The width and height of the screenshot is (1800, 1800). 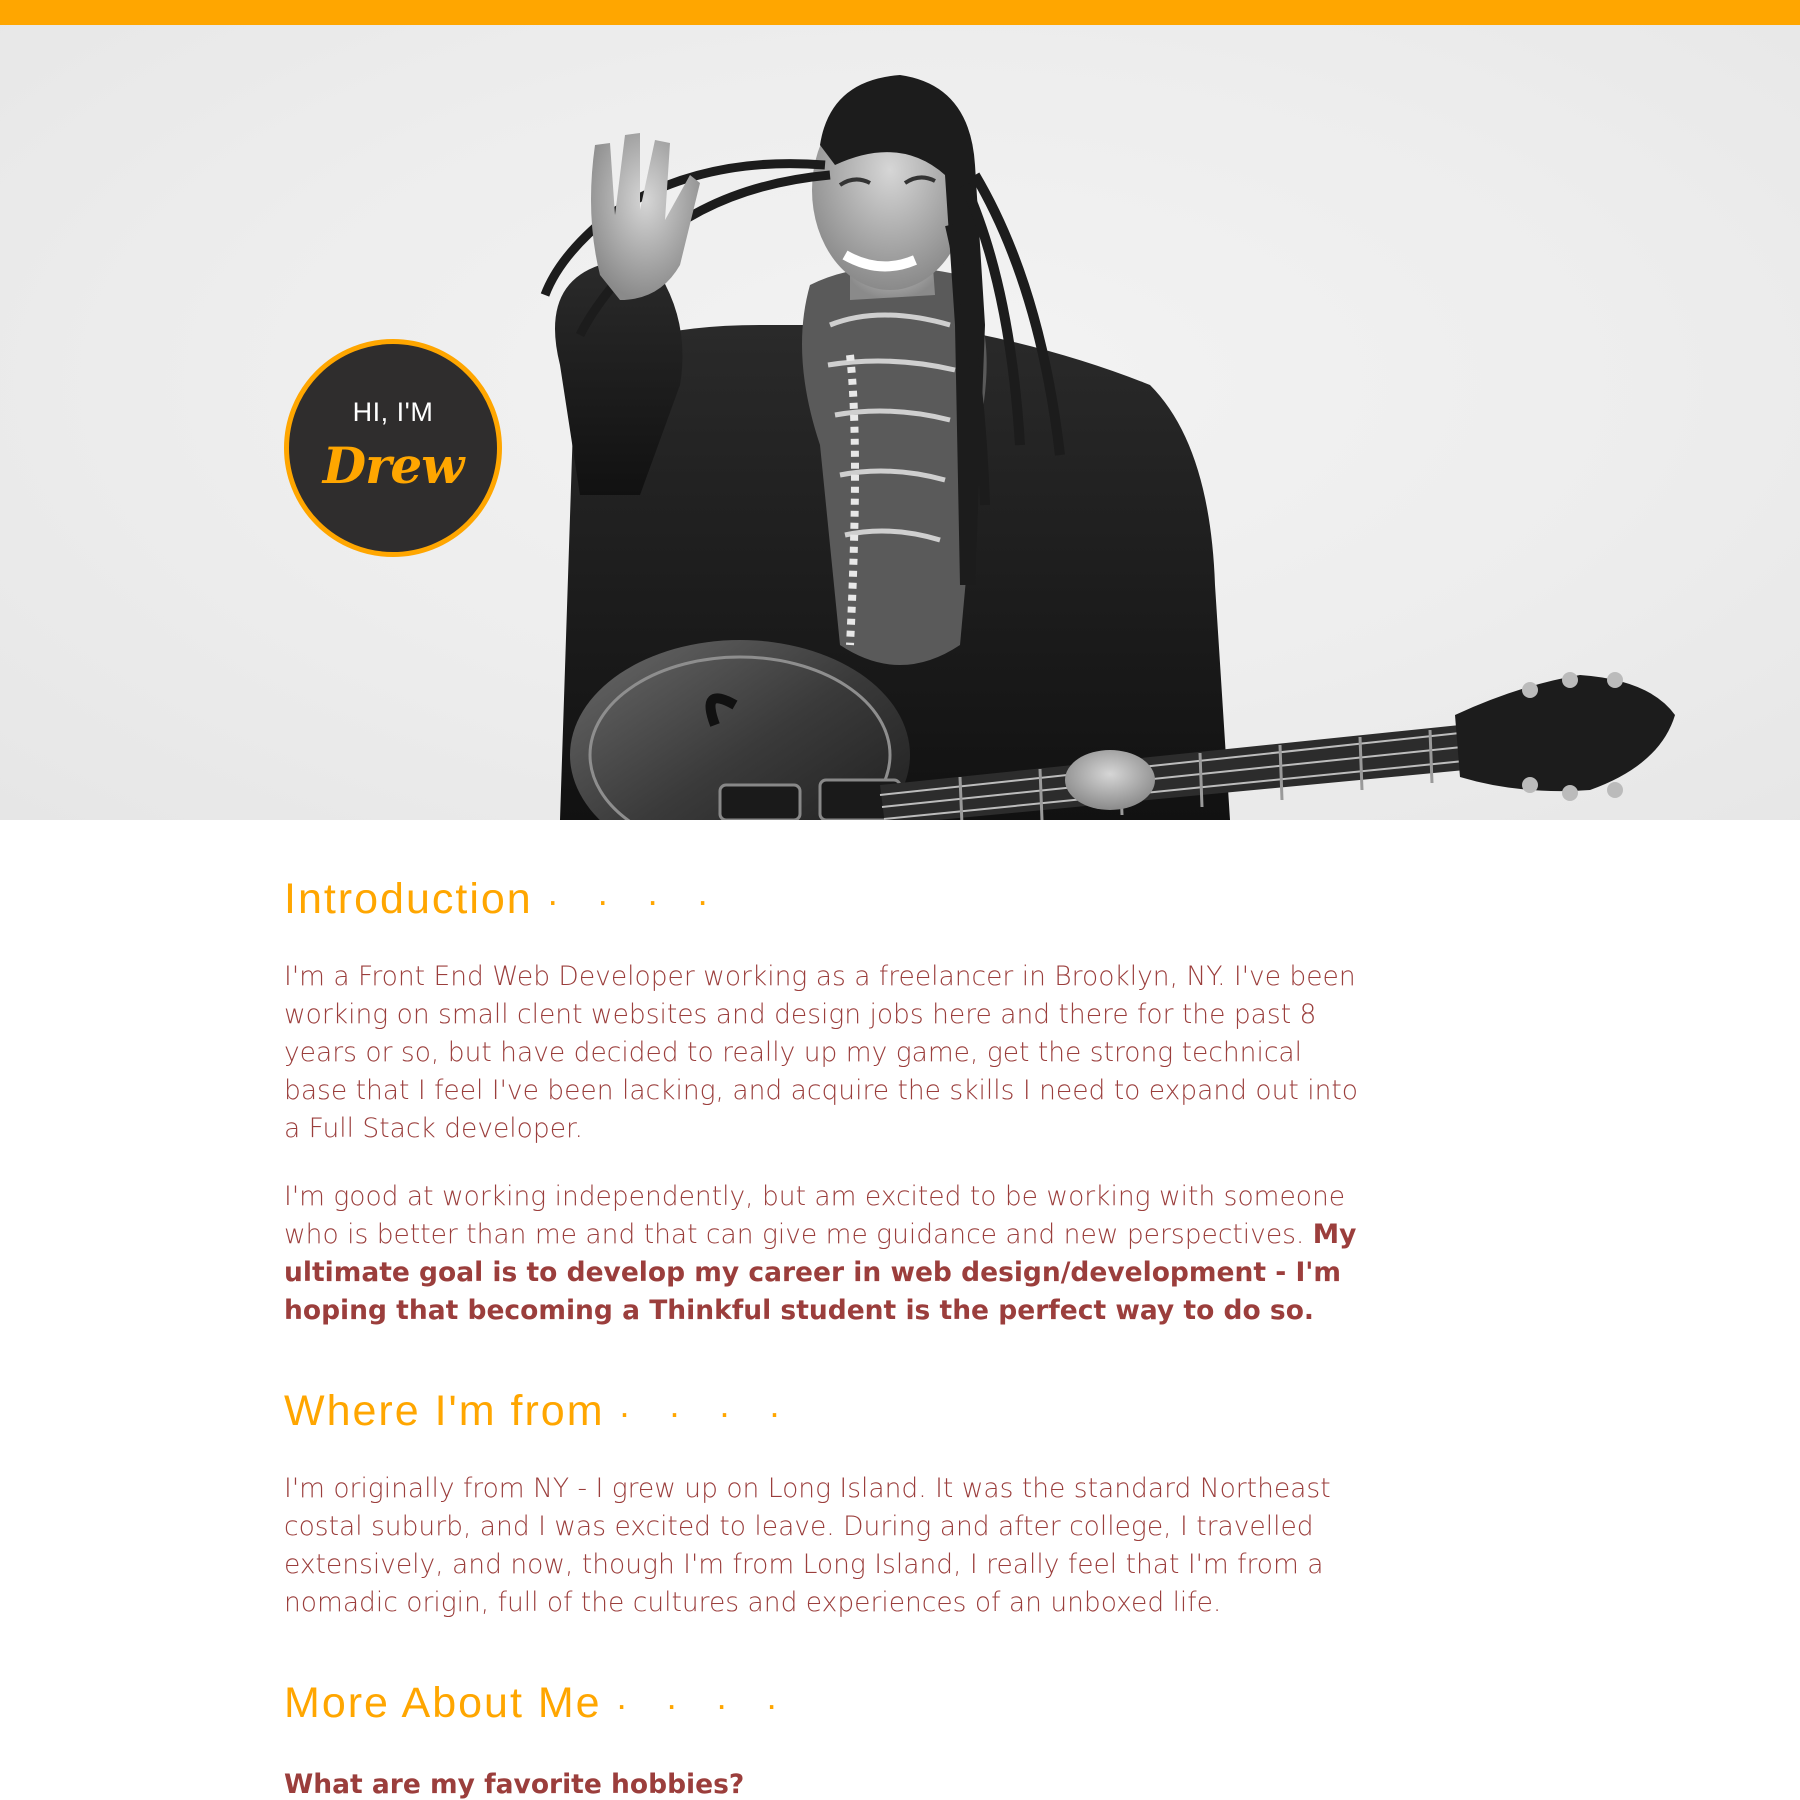 I want to click on section-title-more-about: More About Me · · · ·, so click(x=824, y=1703).